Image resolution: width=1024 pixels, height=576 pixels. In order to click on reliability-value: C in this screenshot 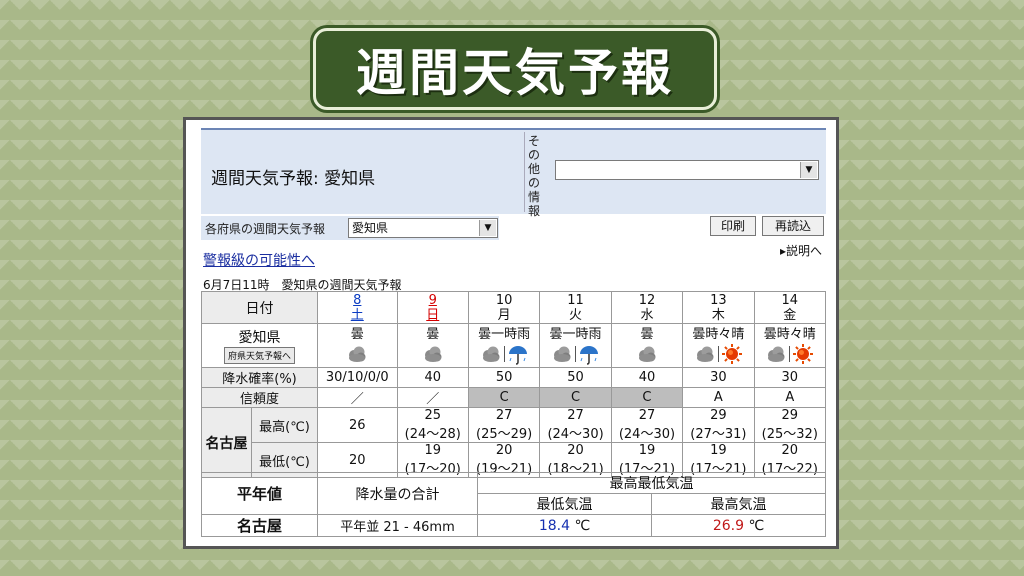, I will do `click(647, 397)`.